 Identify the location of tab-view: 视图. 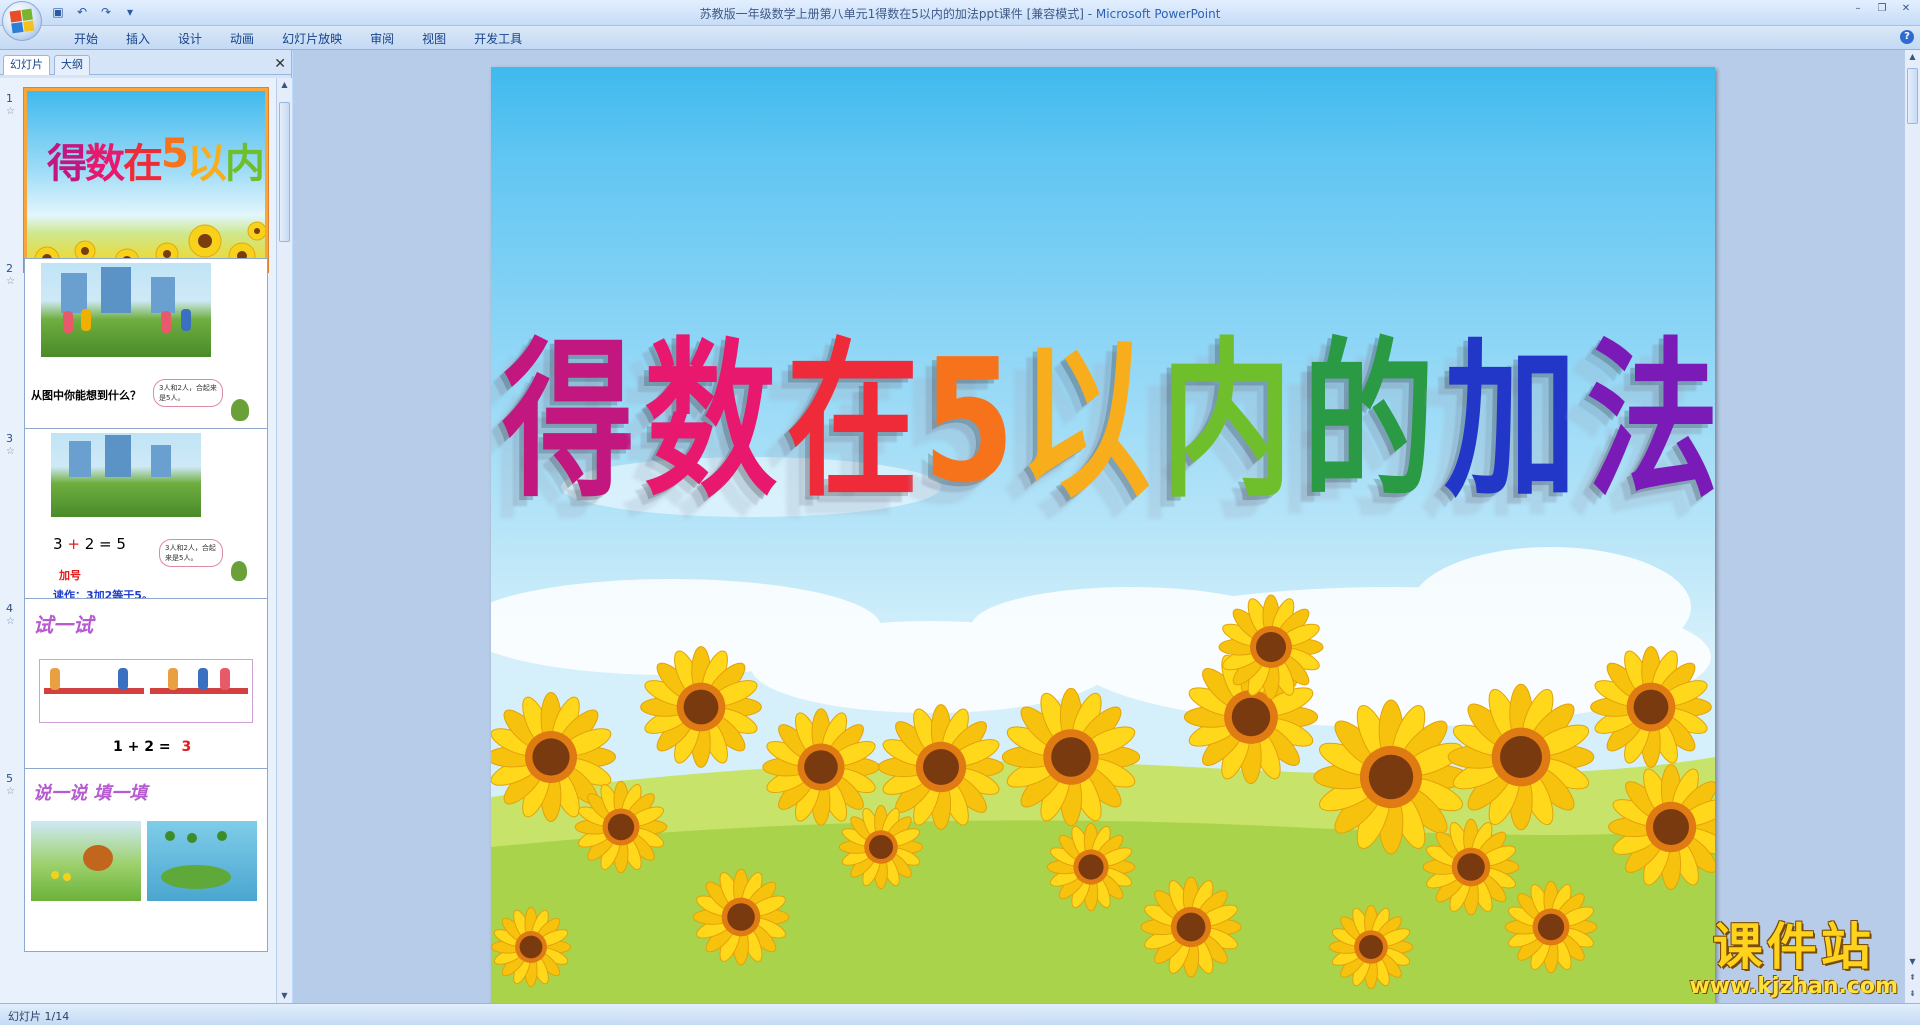
(434, 39).